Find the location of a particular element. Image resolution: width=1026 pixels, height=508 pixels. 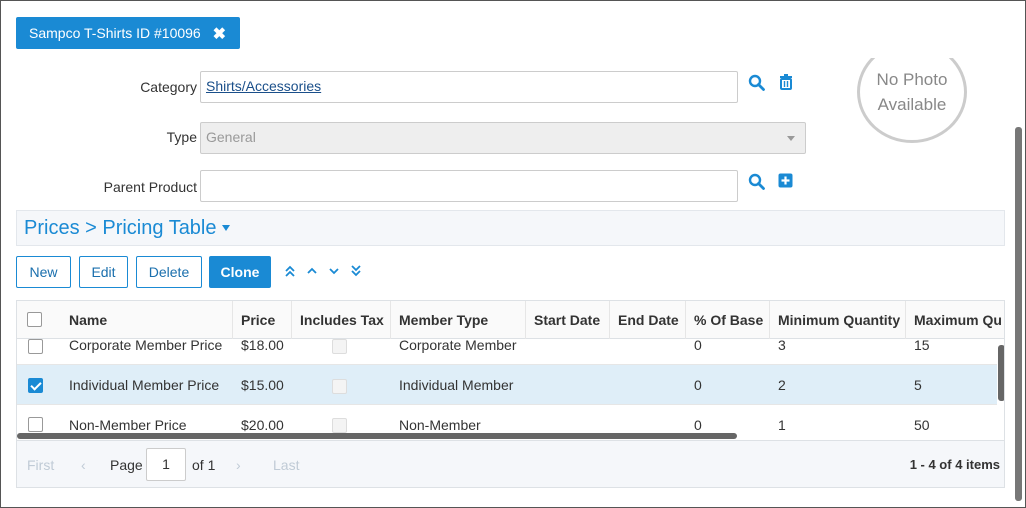

category-label: Category is located at coordinates (168, 87).